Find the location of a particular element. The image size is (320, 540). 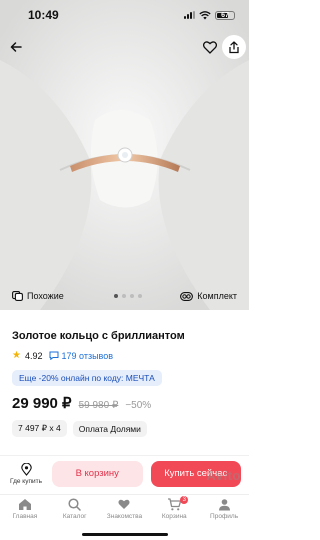

tab-label: Каталог is located at coordinates (74, 516).